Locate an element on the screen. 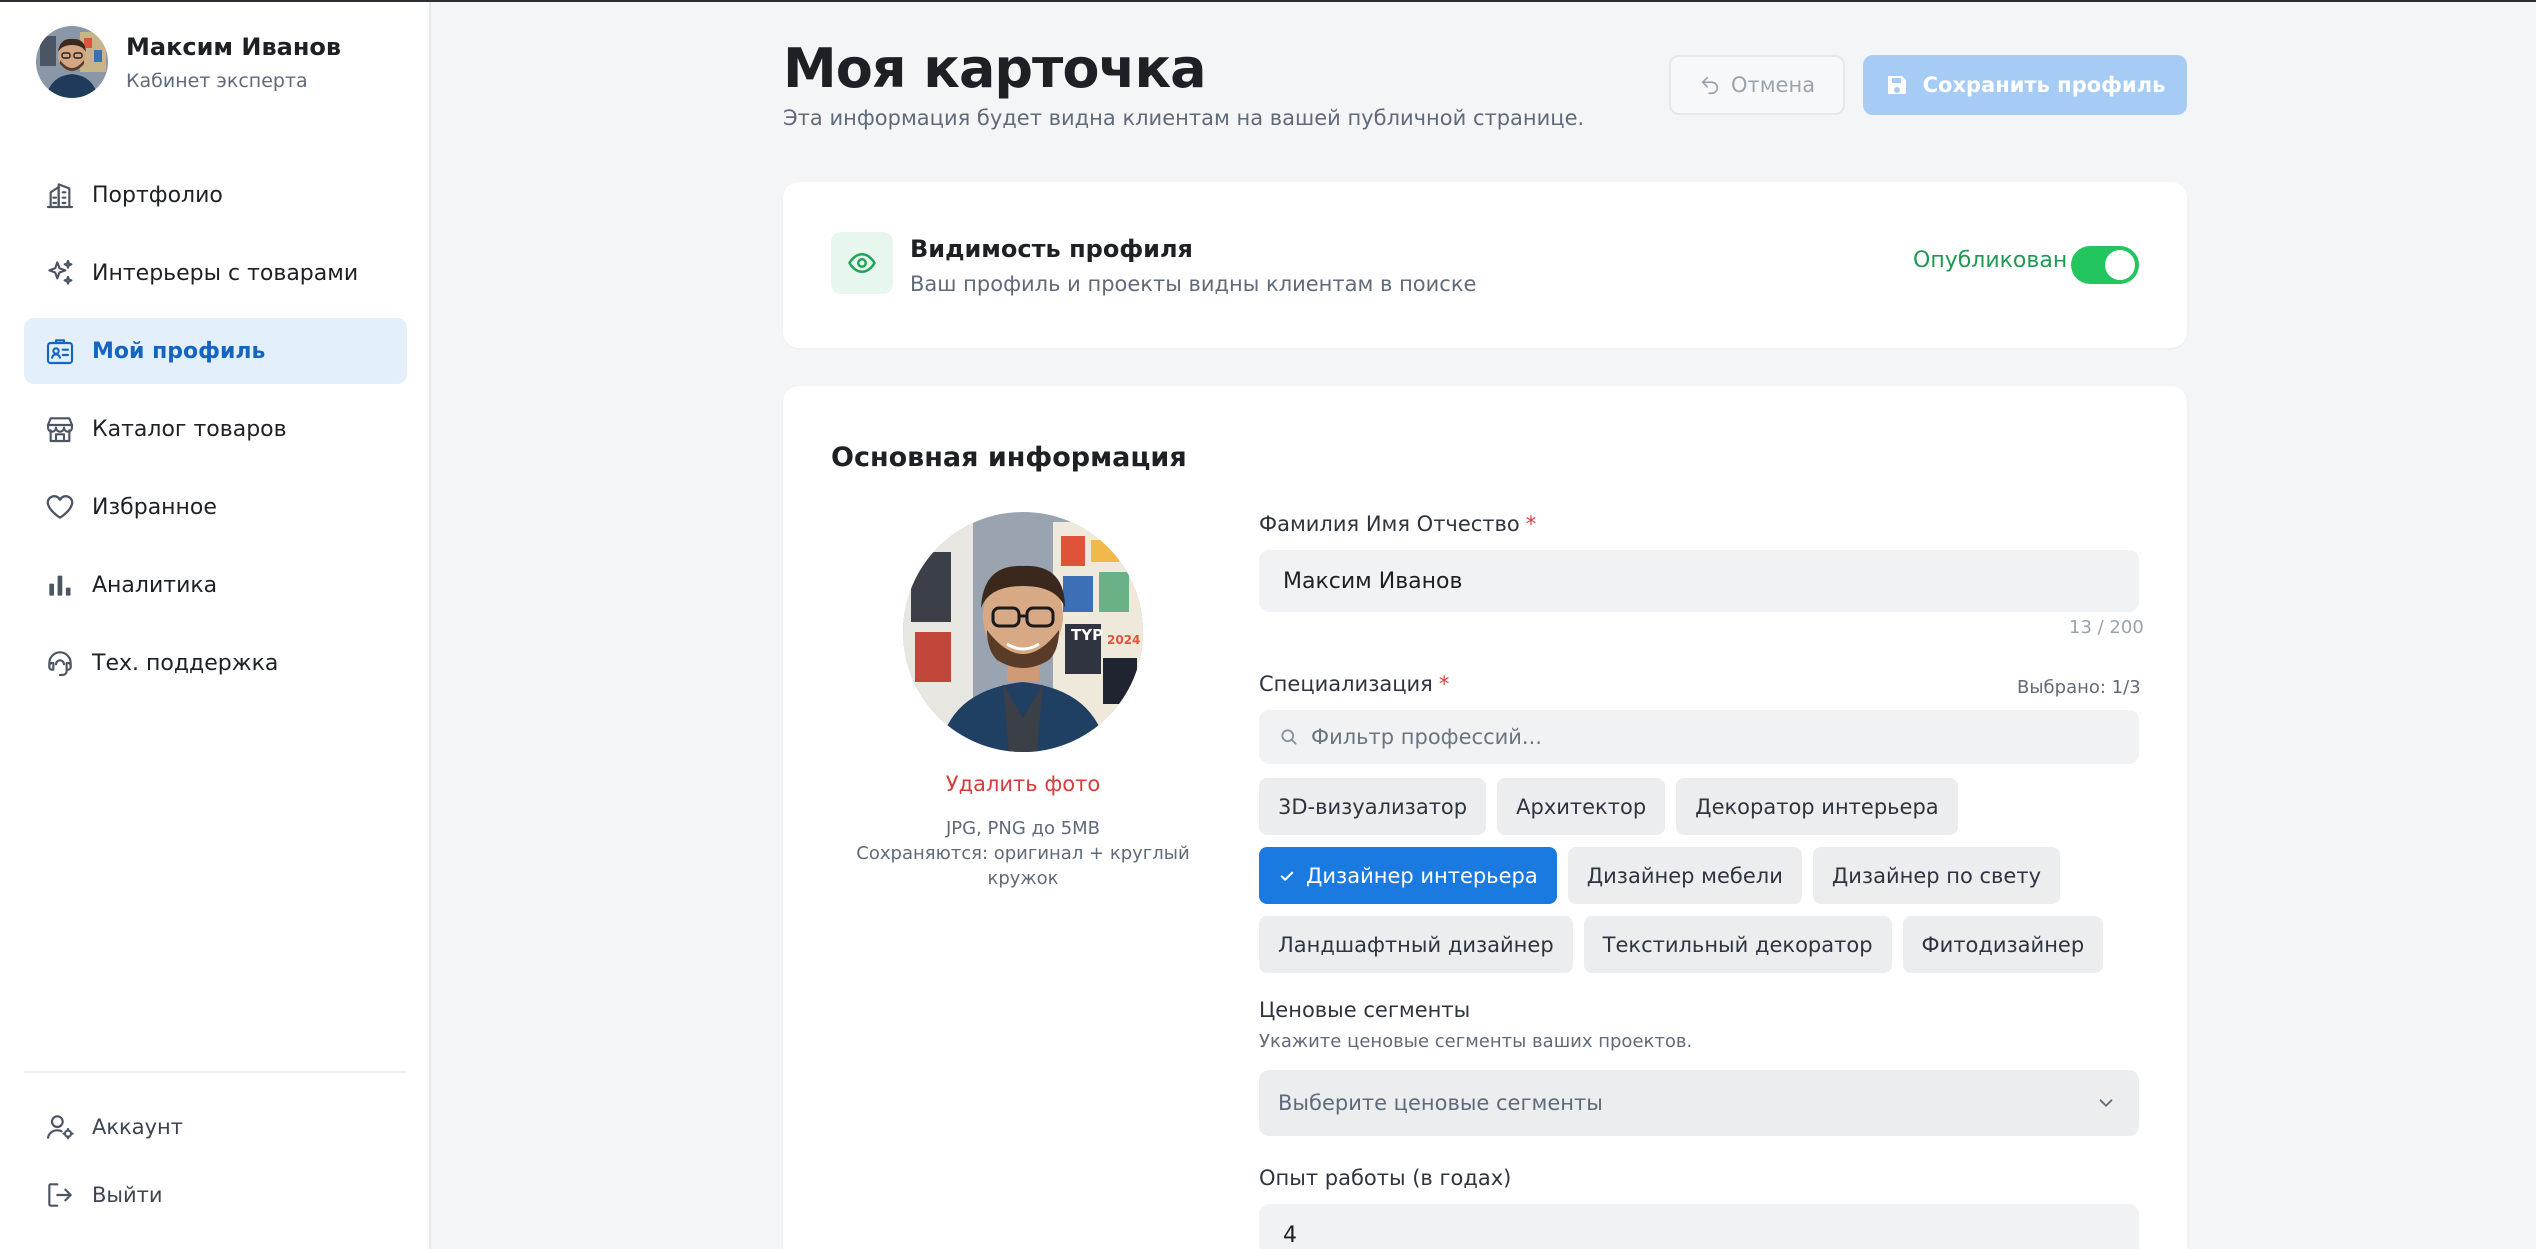 The image size is (2536, 1249). price-segments-select: Выберите ценовые сегменты is located at coordinates (1699, 1103).